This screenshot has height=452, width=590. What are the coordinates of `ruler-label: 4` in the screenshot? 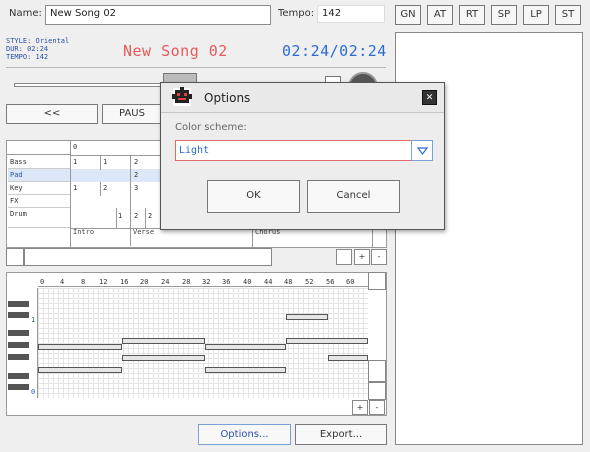 It's located at (62, 282).